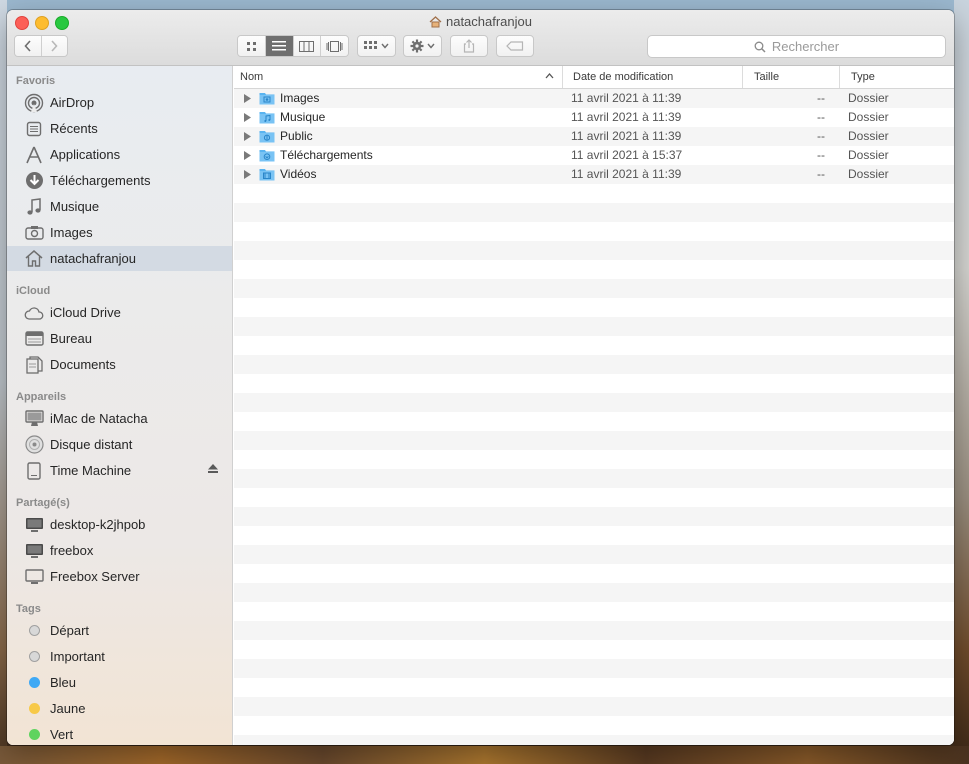 The width and height of the screenshot is (969, 764). What do you see at coordinates (488, 21) in the screenshot?
I see `window-title-text: natachafranjou` at bounding box center [488, 21].